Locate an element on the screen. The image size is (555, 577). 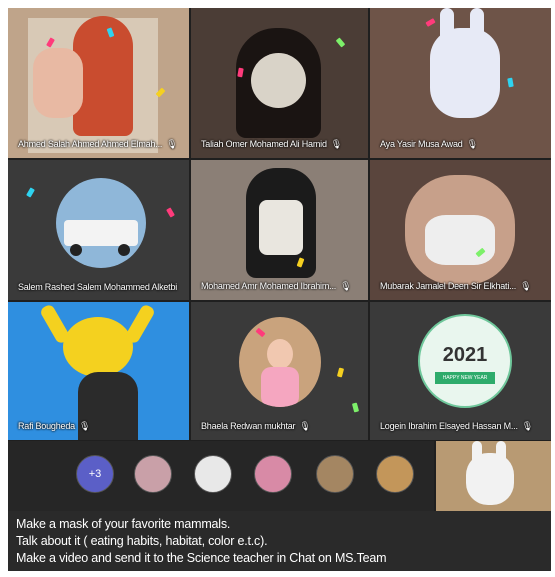
video-tile-2: Taliah Omer Mohamed Ali Hamid 🎙 is located at coordinates (279, 83).